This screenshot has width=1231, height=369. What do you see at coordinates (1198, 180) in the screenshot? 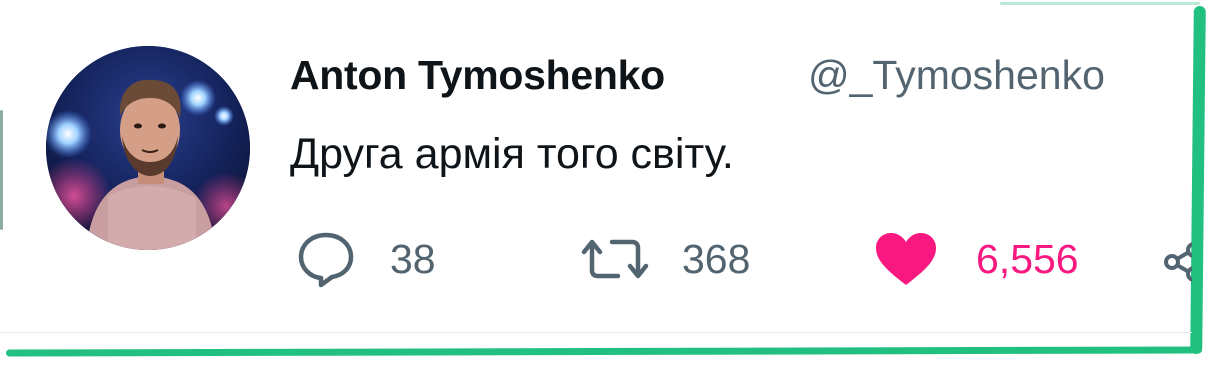
I see `frame-right-stroke` at bounding box center [1198, 180].